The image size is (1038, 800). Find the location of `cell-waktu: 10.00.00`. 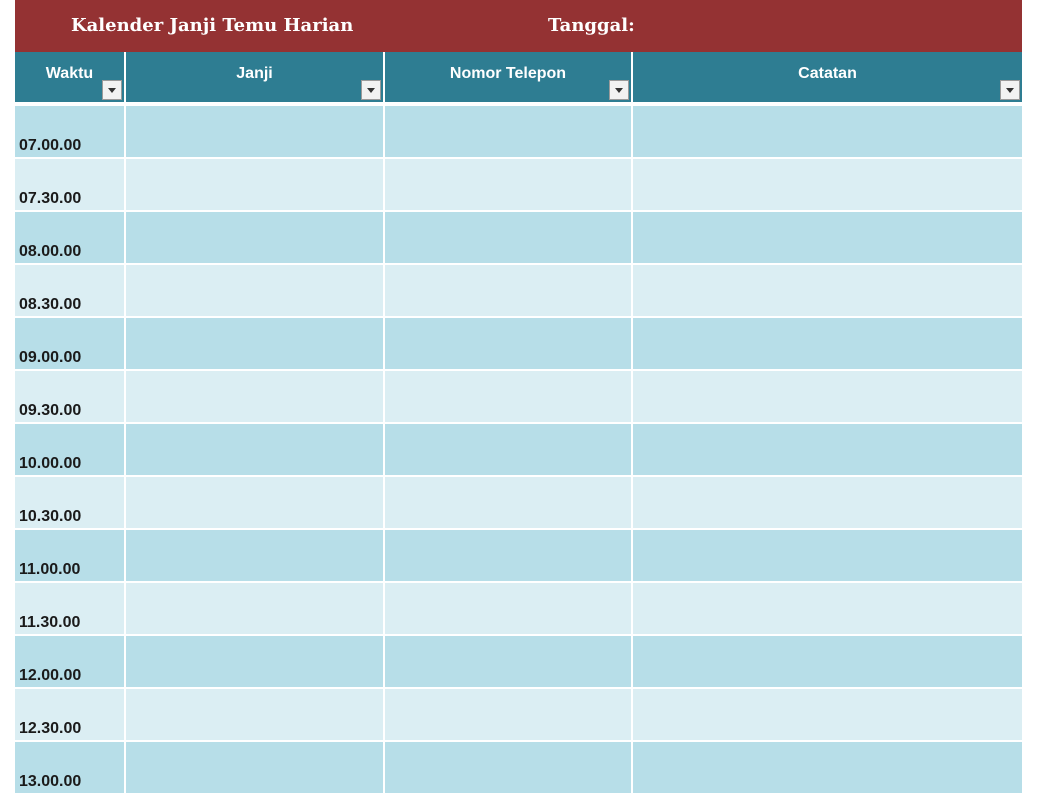

cell-waktu: 10.00.00 is located at coordinates (69, 449).